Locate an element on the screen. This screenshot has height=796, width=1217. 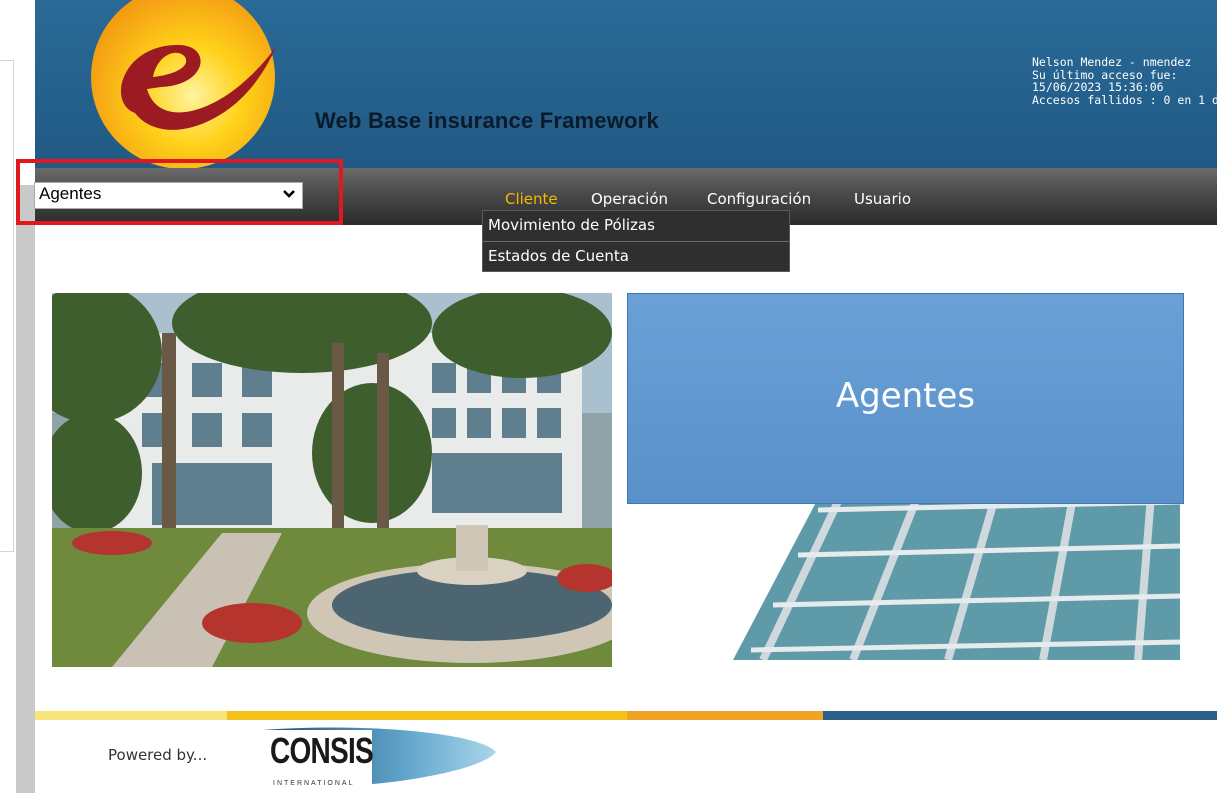
left-frame is located at coordinates (7, 306).